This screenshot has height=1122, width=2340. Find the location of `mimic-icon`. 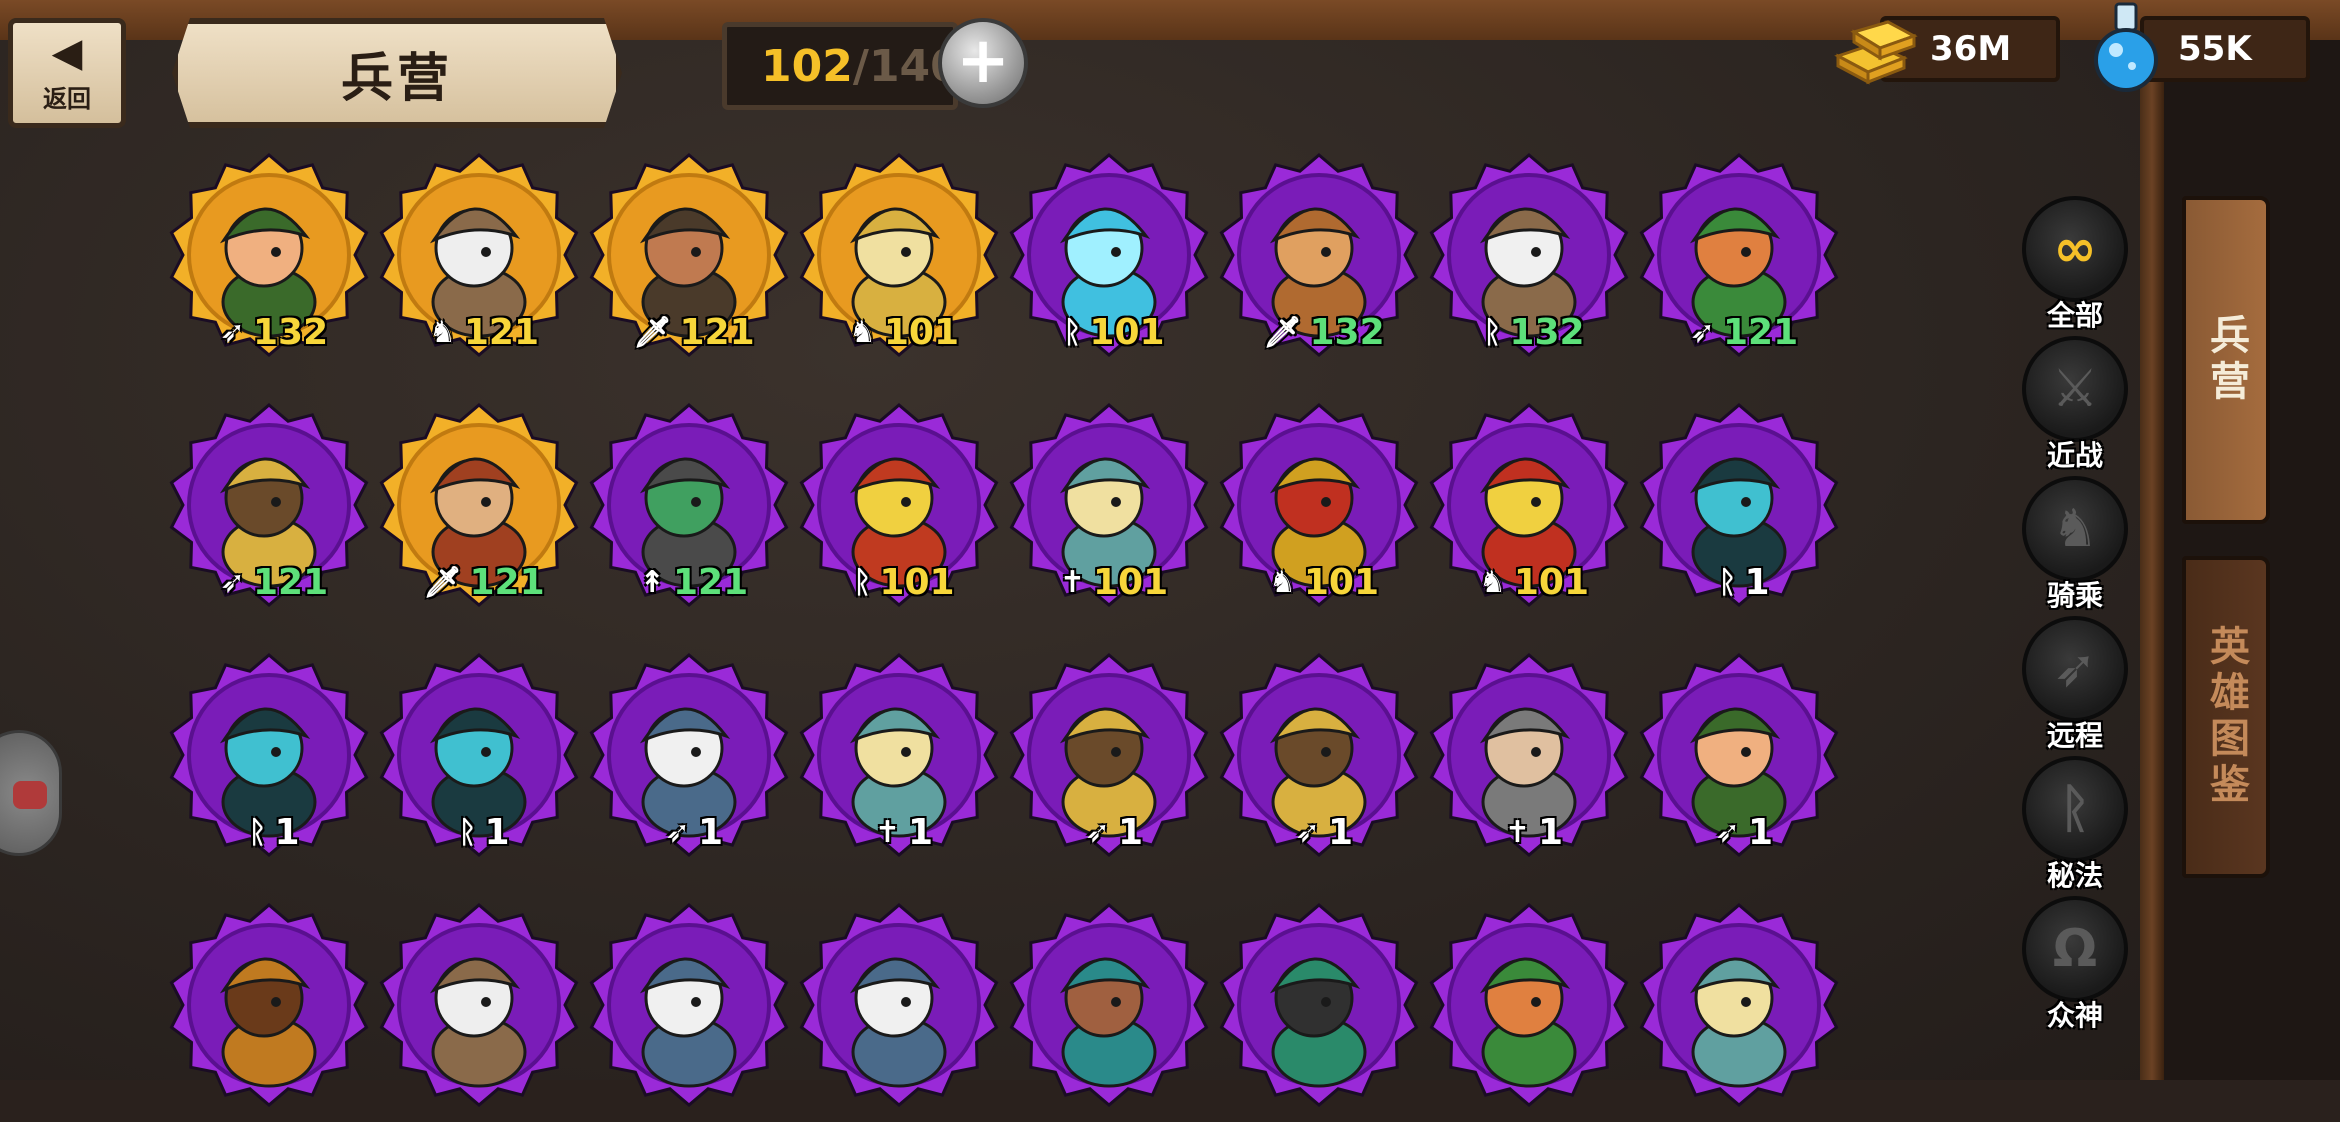

mimic-icon is located at coordinates (30, 795).